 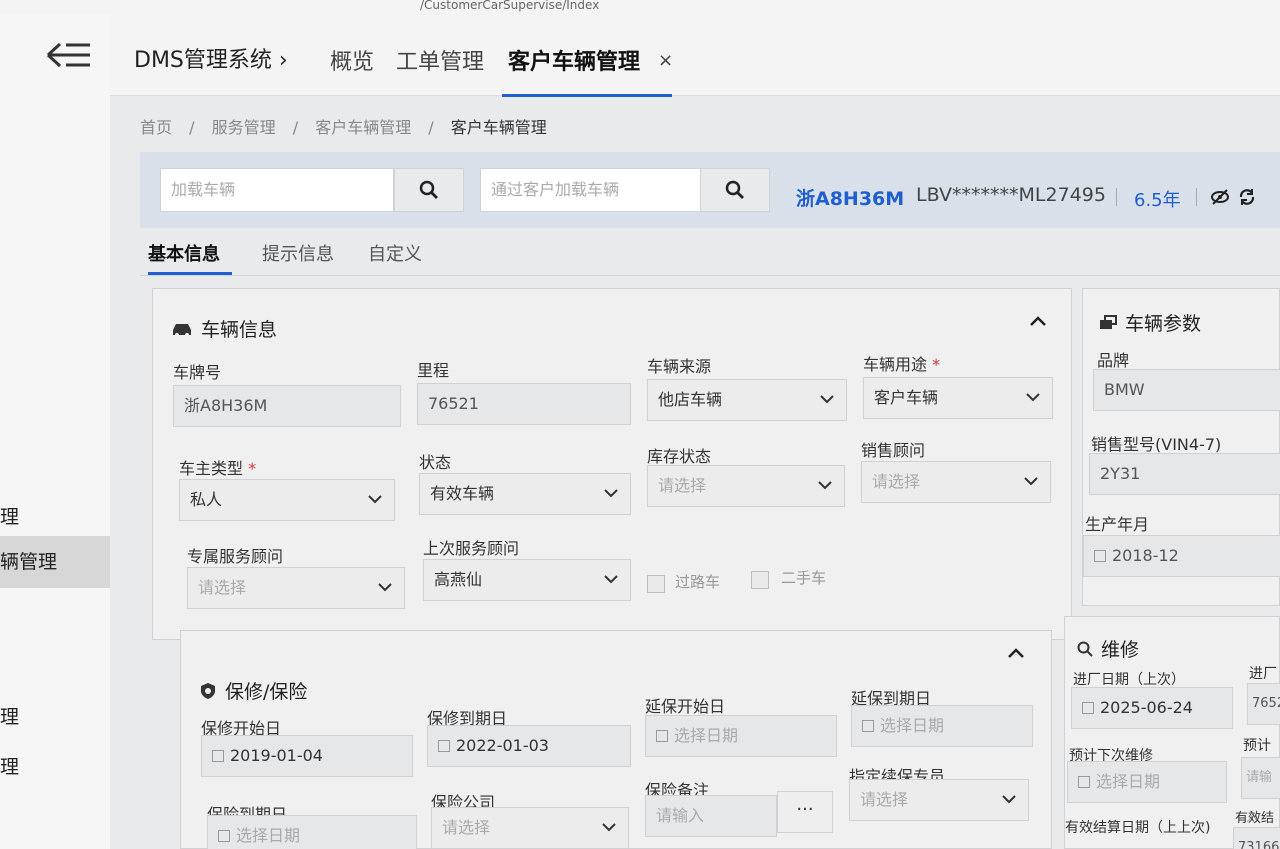 I want to click on ext-warranty-end-field: 选择日期, so click(x=942, y=726).